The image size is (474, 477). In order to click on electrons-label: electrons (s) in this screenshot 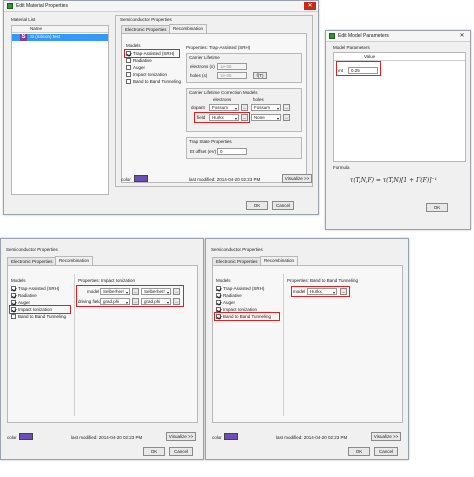, I will do `click(202, 66)`.